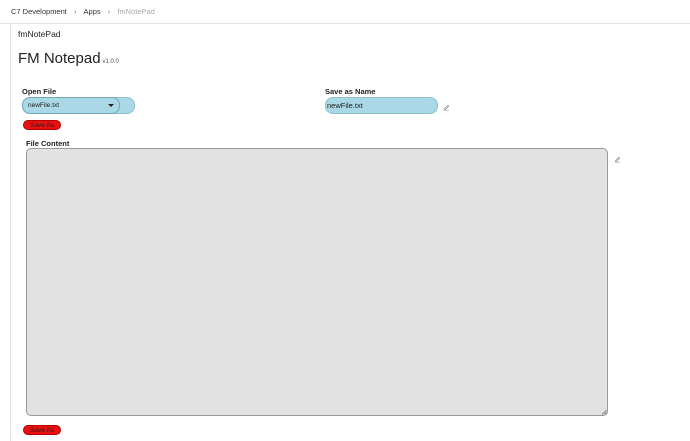 The height and width of the screenshot is (441, 690). What do you see at coordinates (44, 105) in the screenshot?
I see `open-file-selected-value: newFile.txt` at bounding box center [44, 105].